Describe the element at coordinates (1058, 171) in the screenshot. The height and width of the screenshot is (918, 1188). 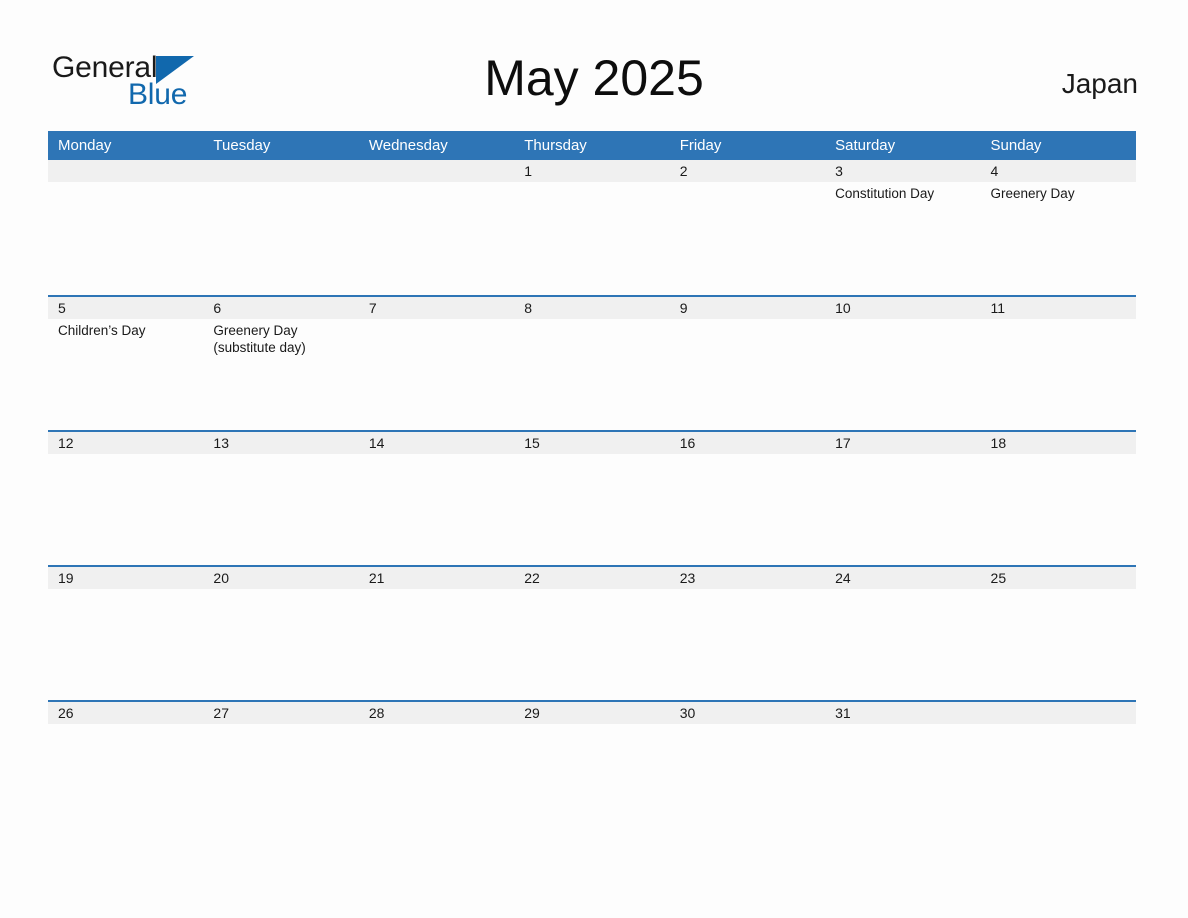
I see `day-number: 4` at that location.